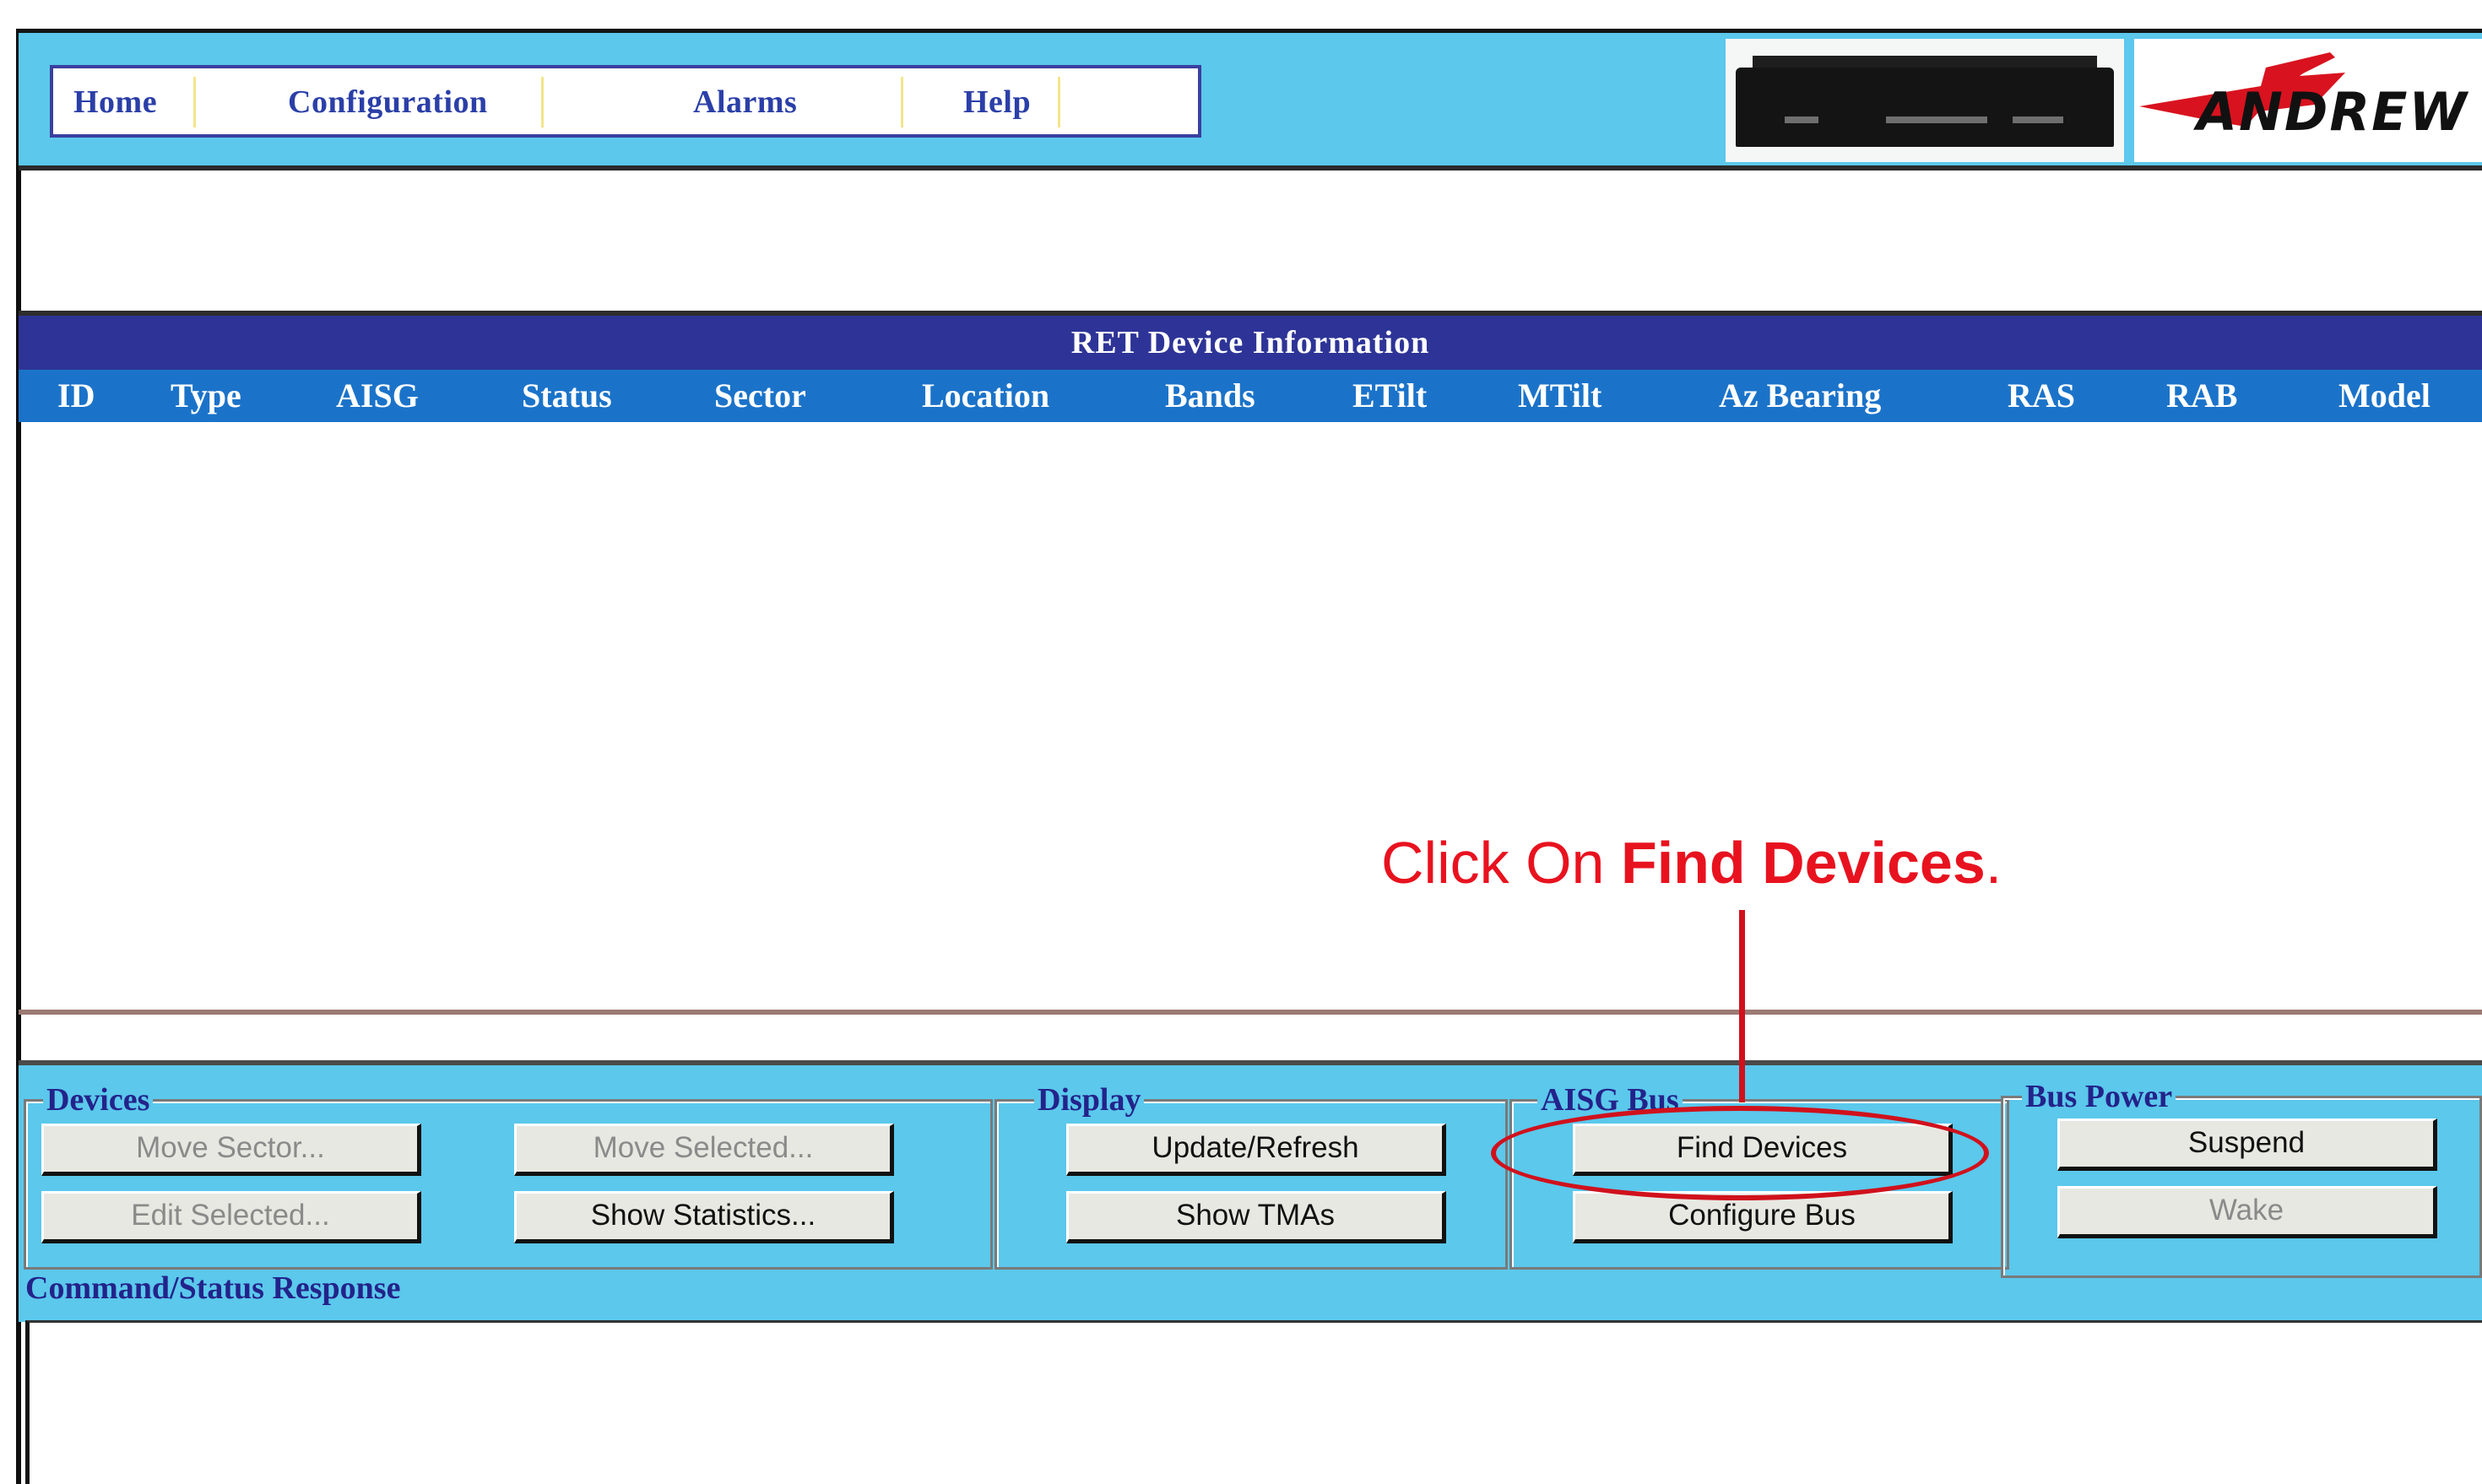 The height and width of the screenshot is (1484, 2482). I want to click on header-bar: Home Configuration Alarms Help ANDREW, so click(1250, 100).